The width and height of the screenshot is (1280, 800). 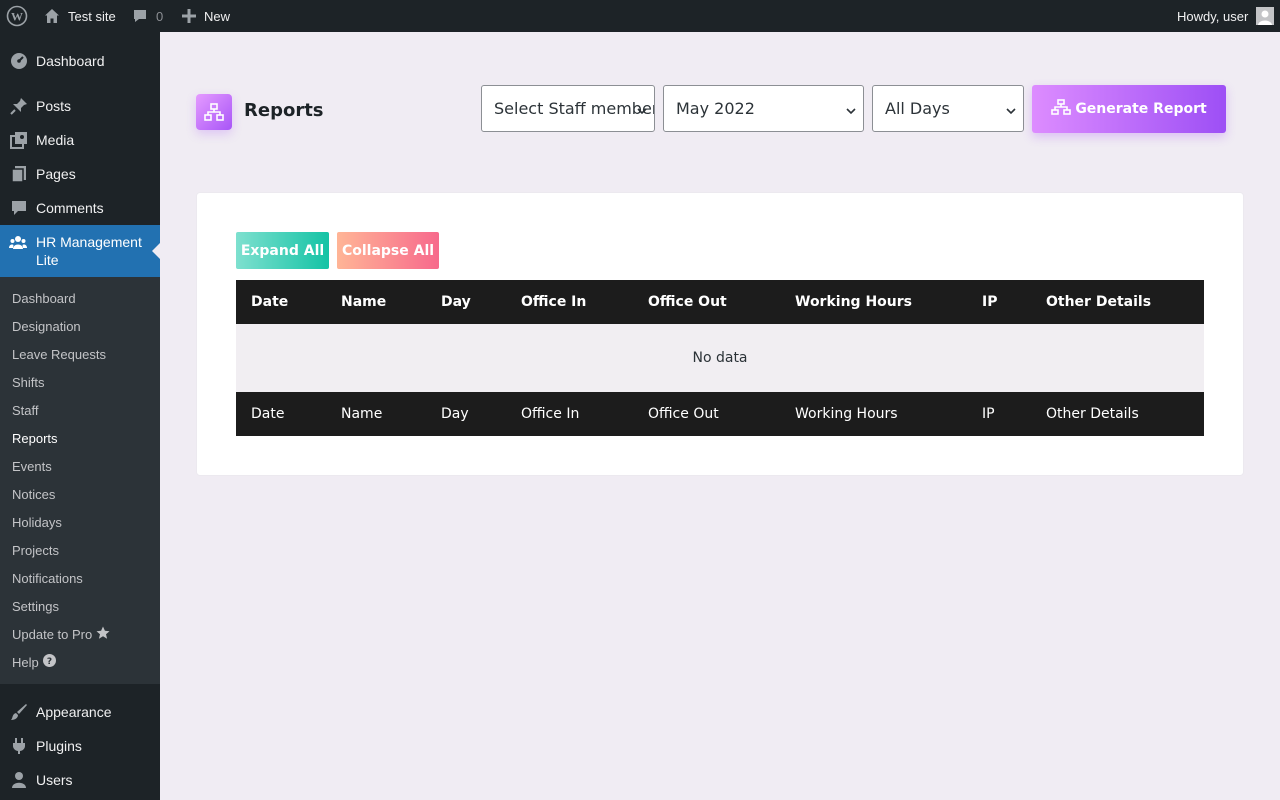 I want to click on submenu-settings: Settings, so click(x=35, y=606).